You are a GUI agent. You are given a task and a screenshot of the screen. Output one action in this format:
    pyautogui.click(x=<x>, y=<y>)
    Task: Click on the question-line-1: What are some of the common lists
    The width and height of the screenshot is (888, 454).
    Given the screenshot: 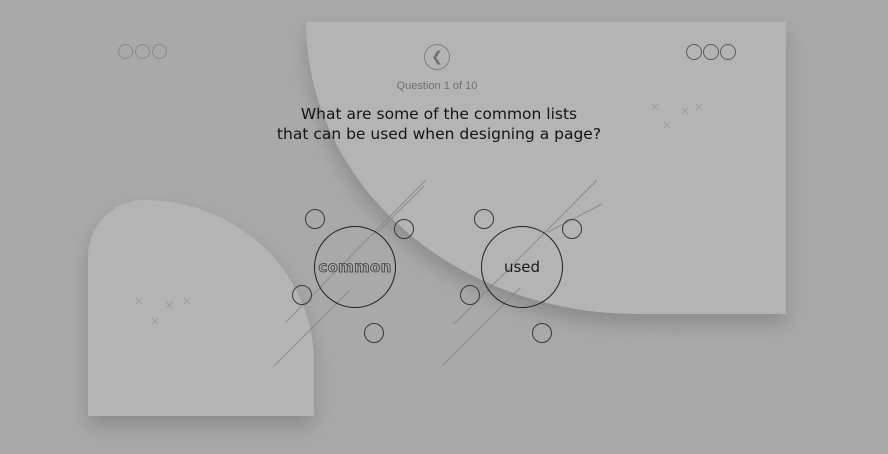 What is the action you would take?
    pyautogui.click(x=439, y=114)
    